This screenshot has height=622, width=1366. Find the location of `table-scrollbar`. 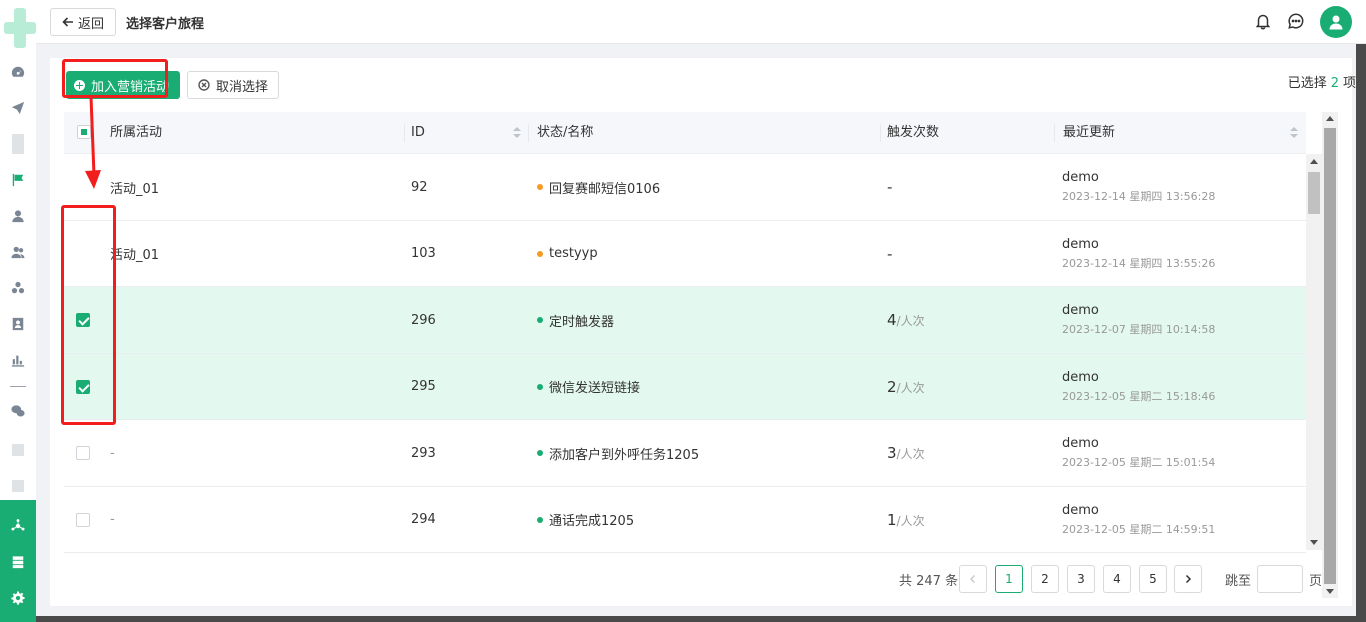

table-scrollbar is located at coordinates (1314, 352).